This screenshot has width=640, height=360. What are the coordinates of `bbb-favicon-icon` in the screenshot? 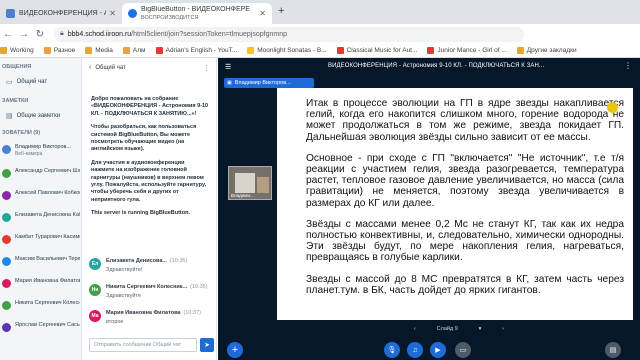 It's located at (10, 13).